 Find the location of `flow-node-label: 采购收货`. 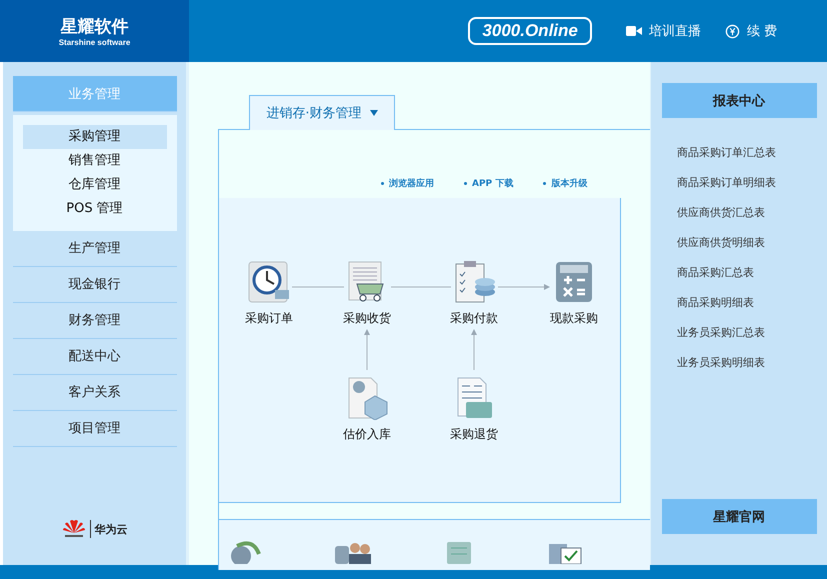

flow-node-label: 采购收货 is located at coordinates (367, 318).